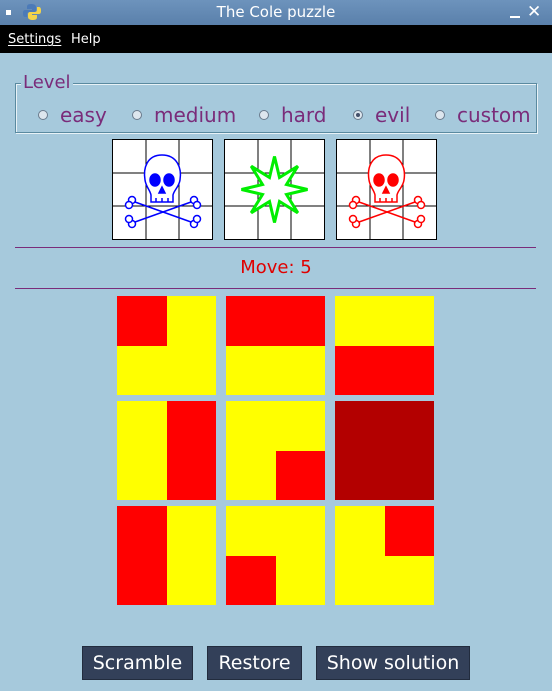 The width and height of the screenshot is (552, 691). I want to click on level-group: Level easy medium hard evil custom, so click(276, 103).